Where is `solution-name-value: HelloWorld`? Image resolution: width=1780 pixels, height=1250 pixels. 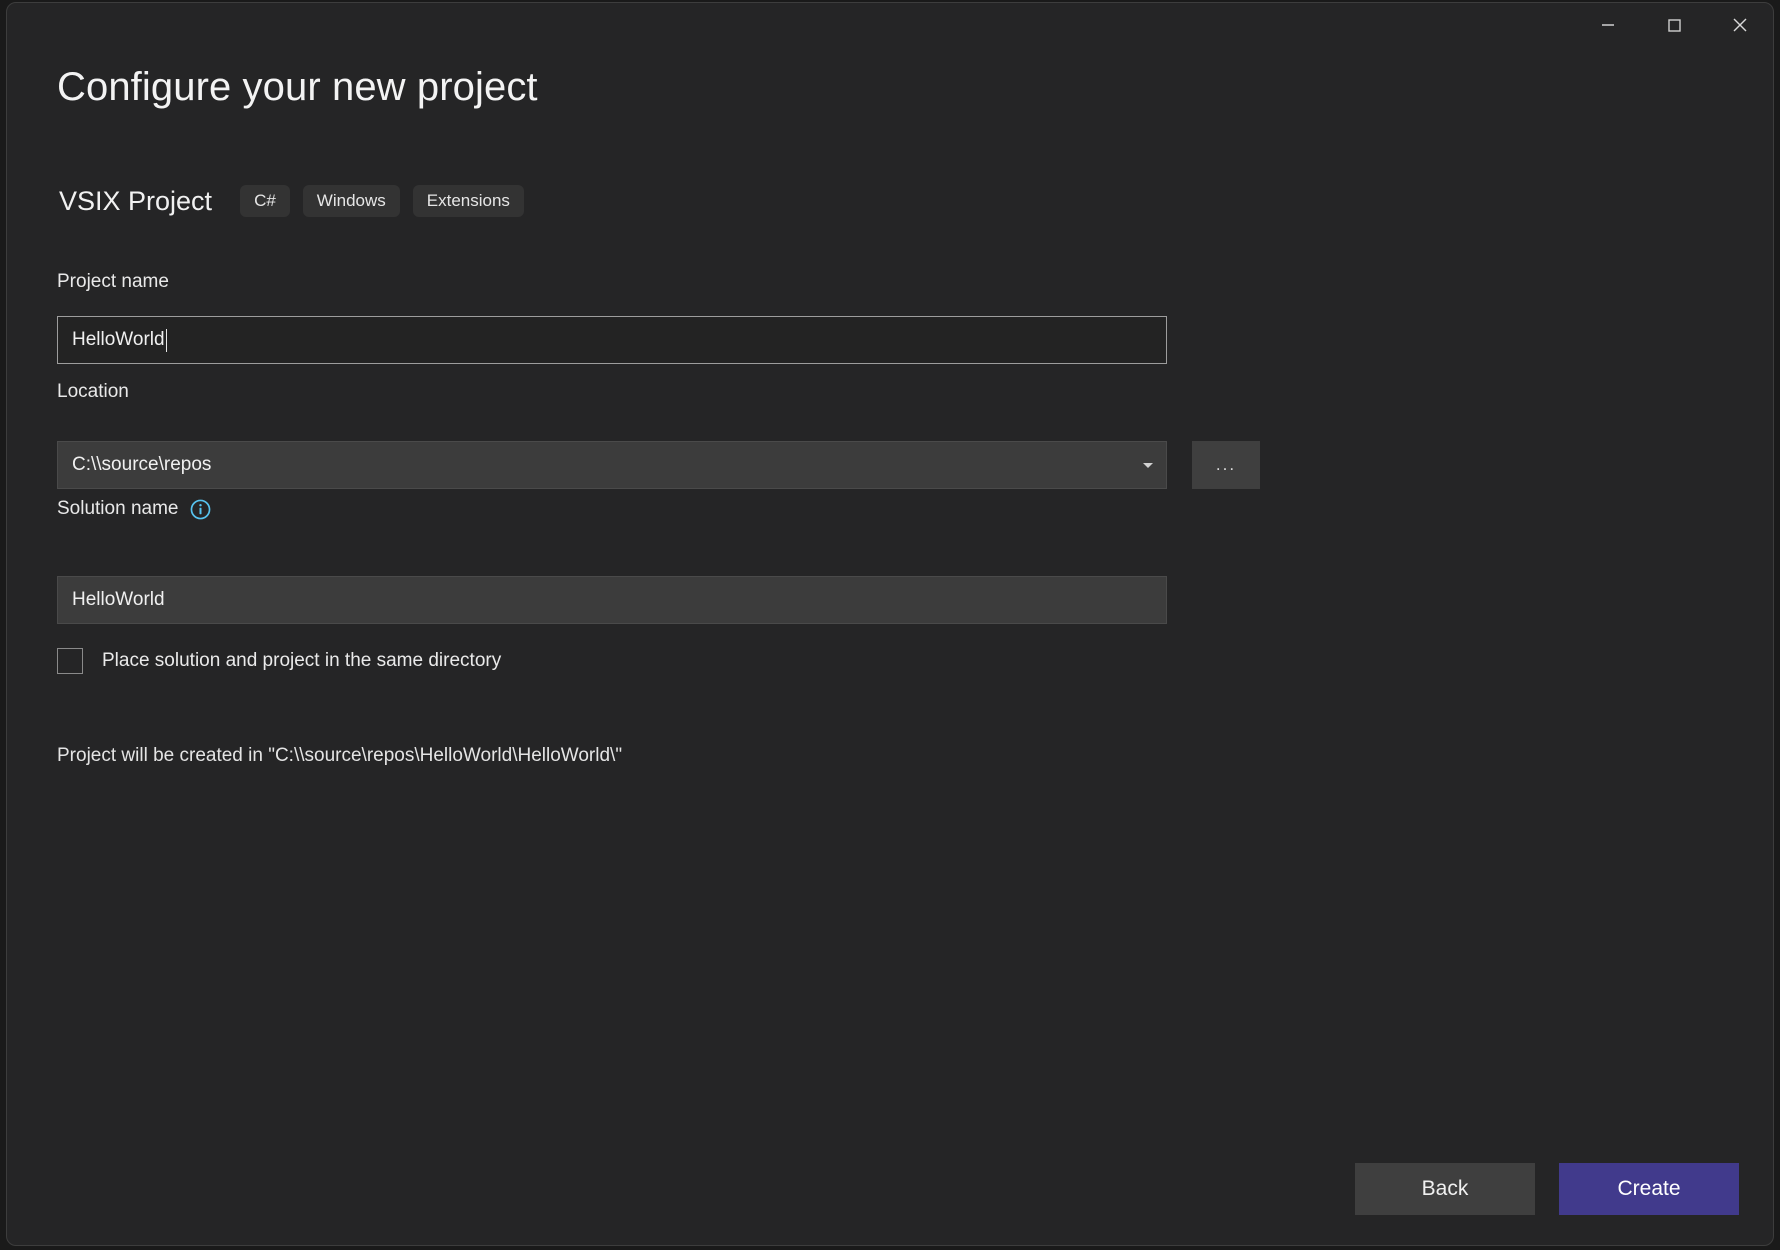
solution-name-value: HelloWorld is located at coordinates (118, 599).